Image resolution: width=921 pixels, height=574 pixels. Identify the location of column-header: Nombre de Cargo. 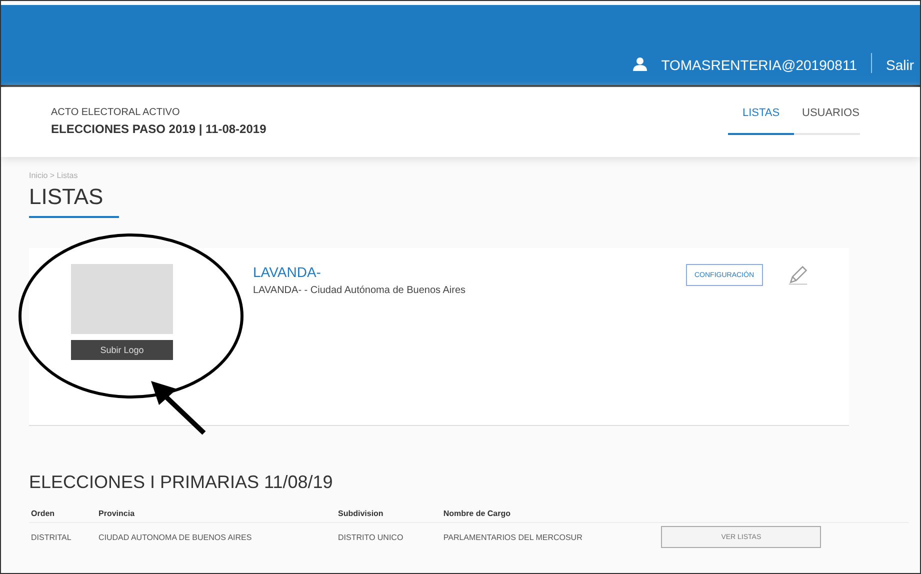
(550, 513).